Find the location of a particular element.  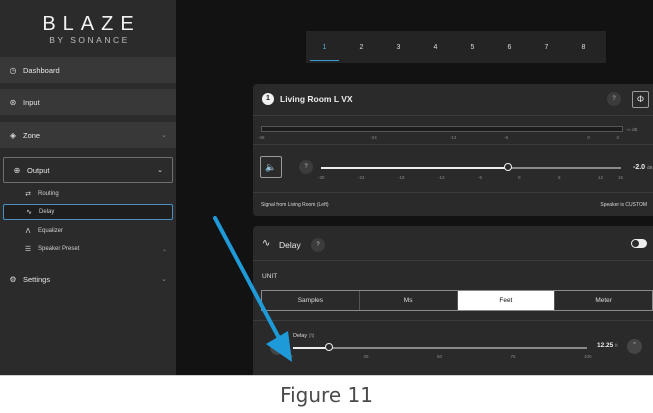

unit-option-meter: Meter is located at coordinates (603, 300).